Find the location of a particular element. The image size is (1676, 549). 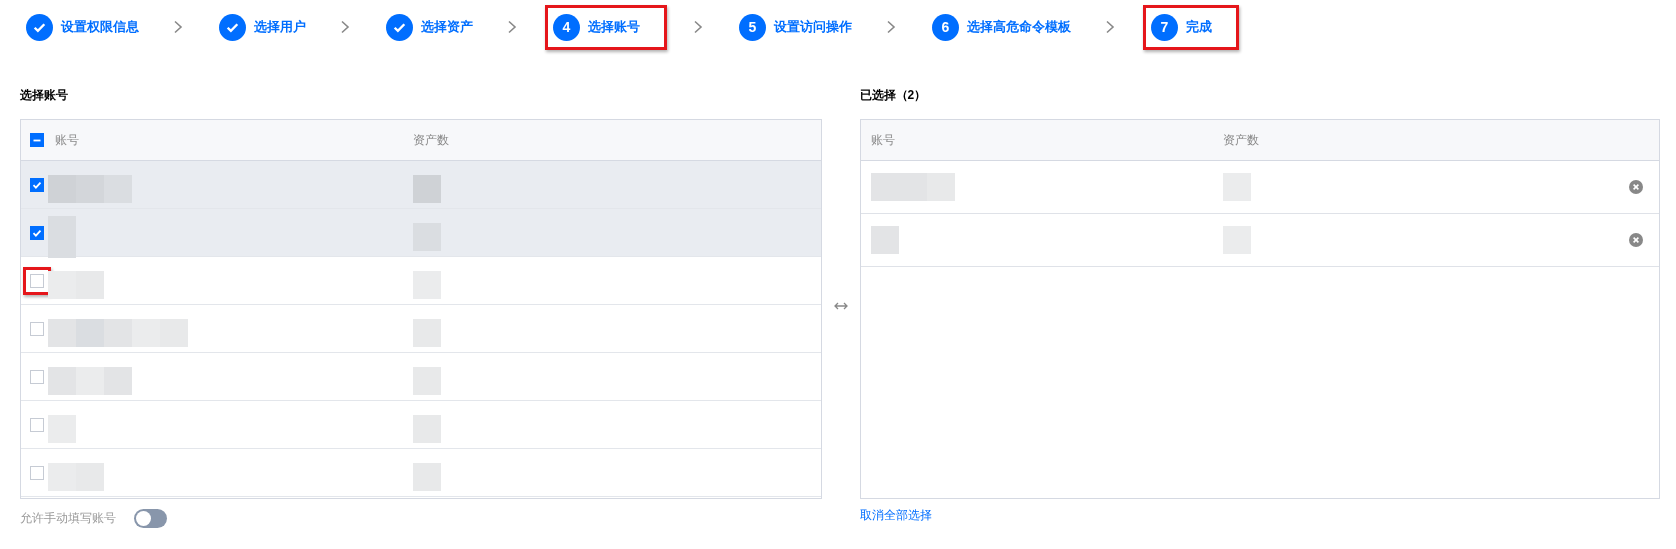

panel-title: 选择账号 is located at coordinates (44, 95).